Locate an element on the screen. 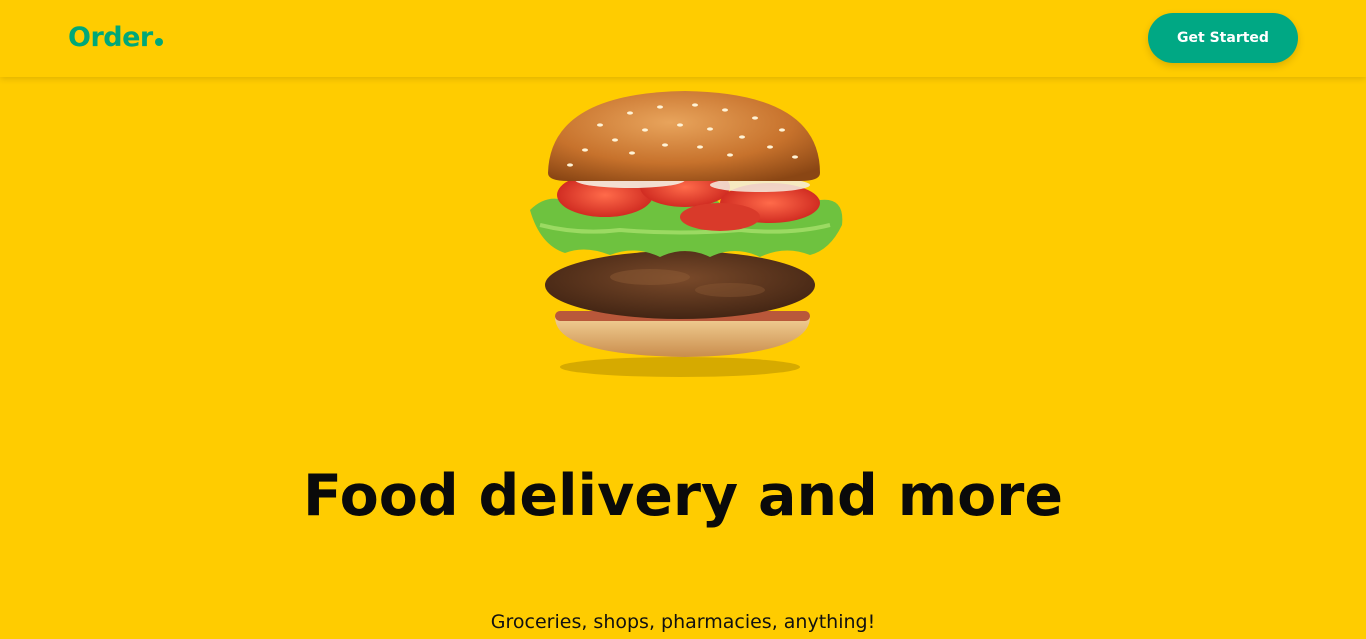 This screenshot has height=639, width=1366. get-started-button: Get Started is located at coordinates (1223, 38).